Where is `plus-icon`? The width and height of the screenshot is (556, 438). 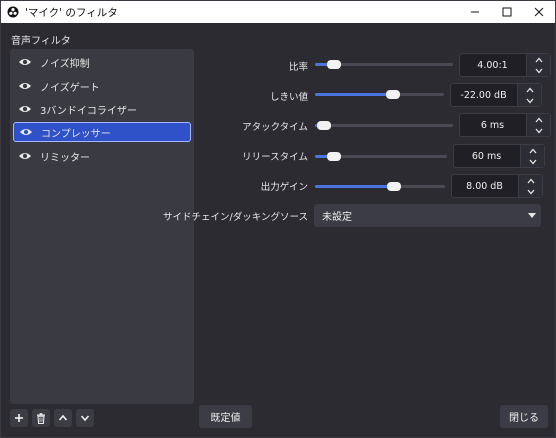
plus-icon is located at coordinates (19, 418).